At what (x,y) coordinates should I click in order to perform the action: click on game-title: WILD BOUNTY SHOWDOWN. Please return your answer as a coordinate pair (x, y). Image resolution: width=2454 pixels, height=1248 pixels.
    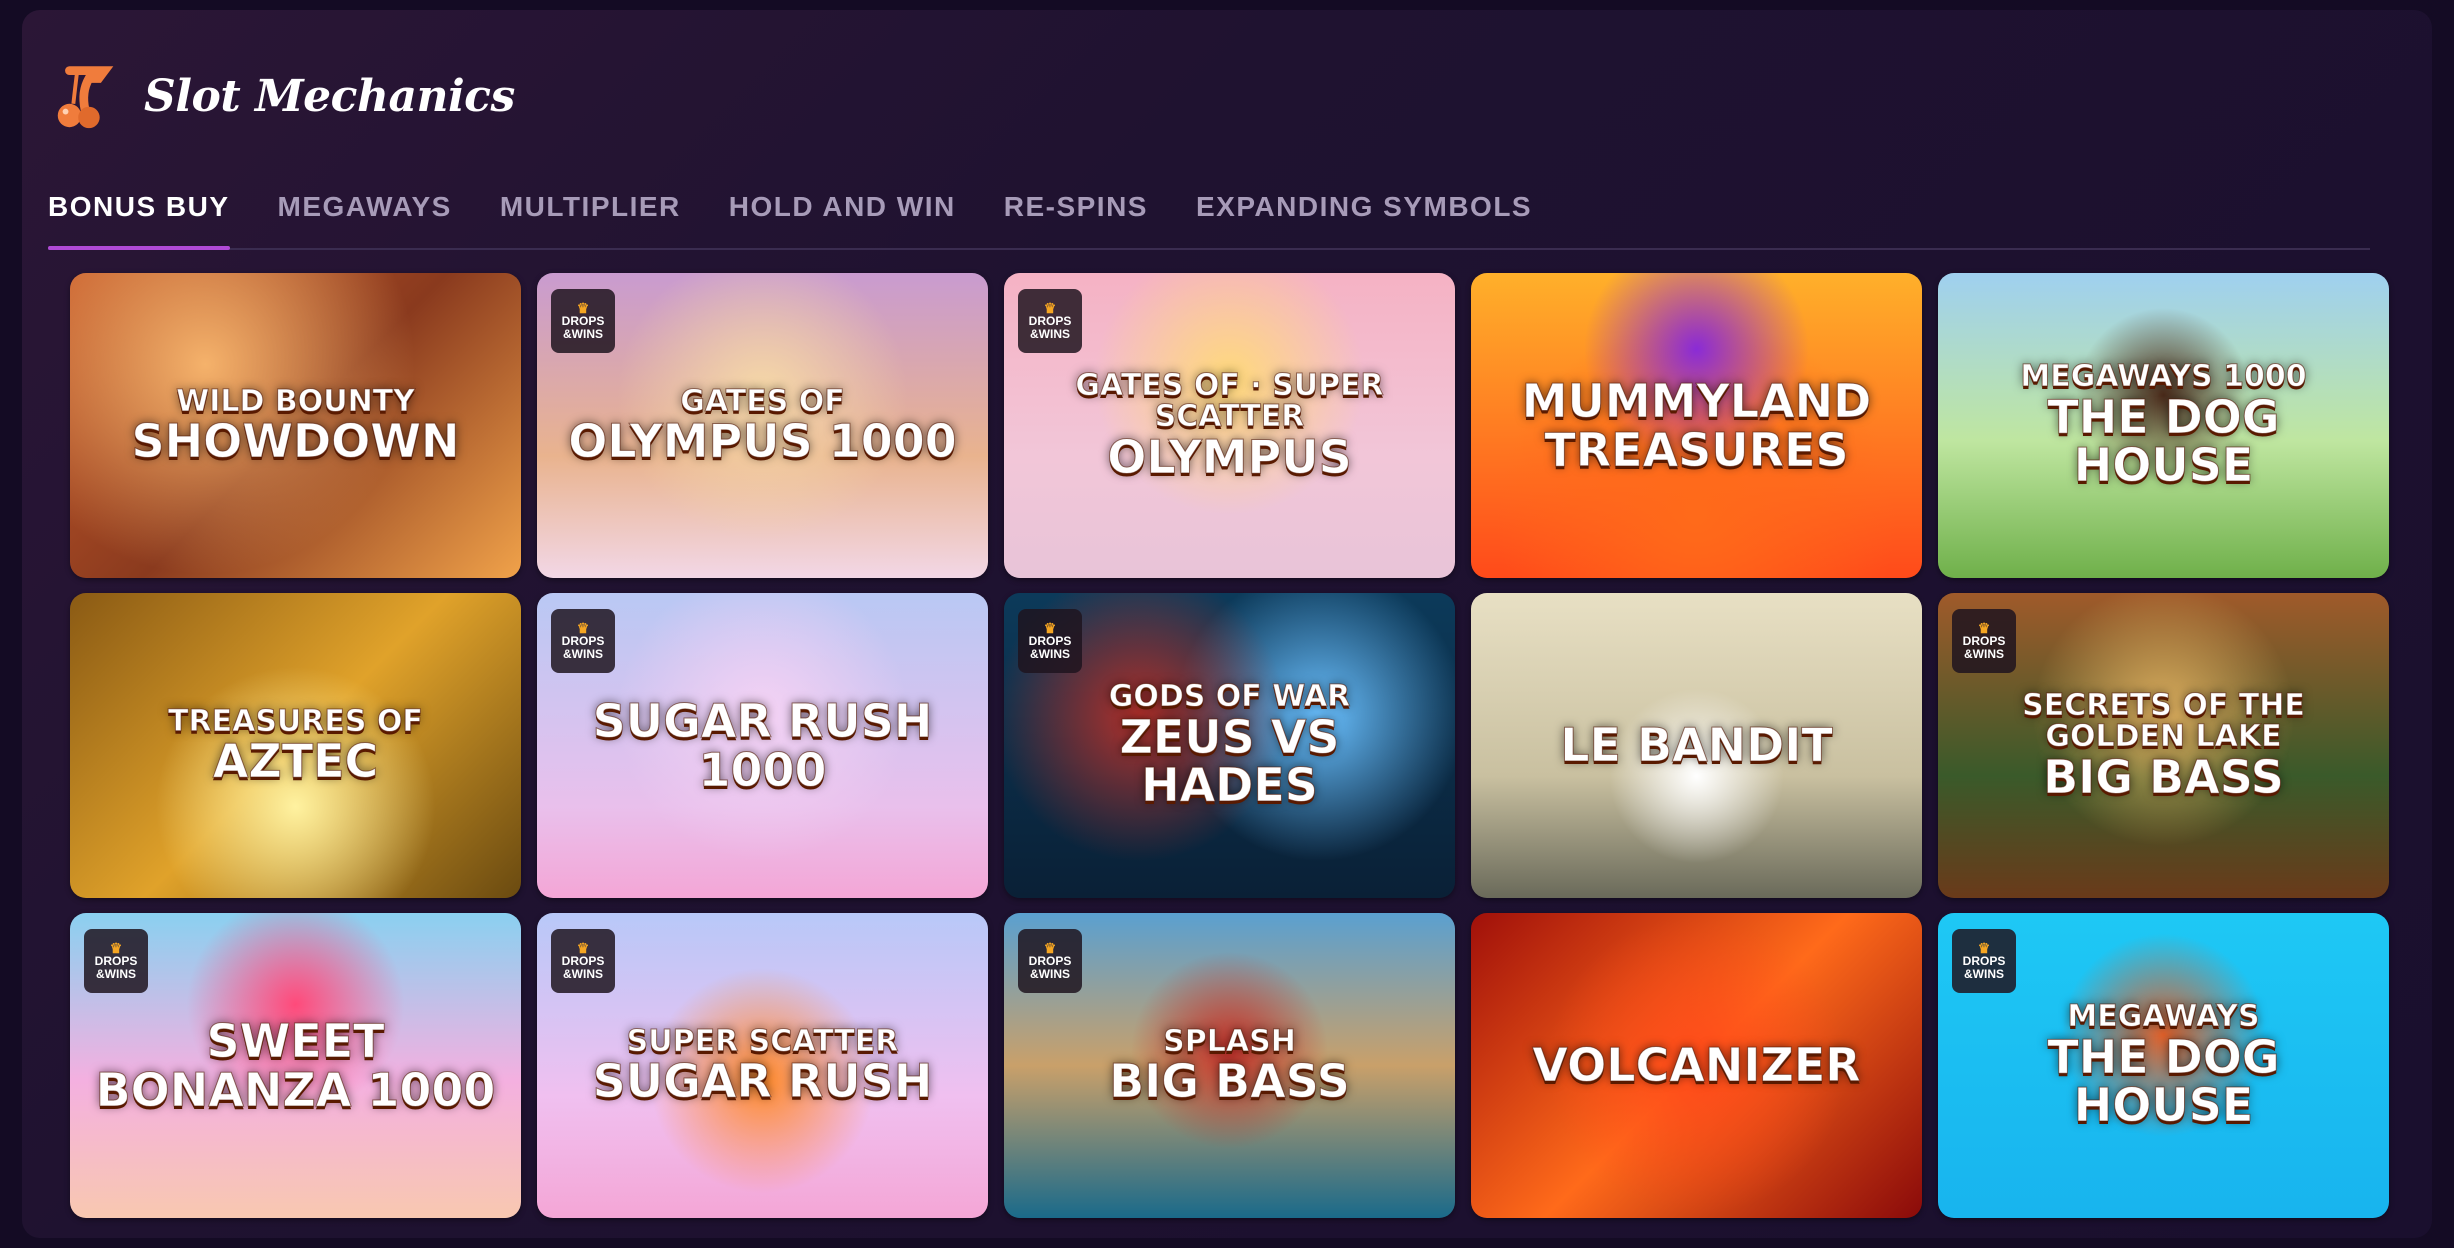
    Looking at the image, I should click on (295, 426).